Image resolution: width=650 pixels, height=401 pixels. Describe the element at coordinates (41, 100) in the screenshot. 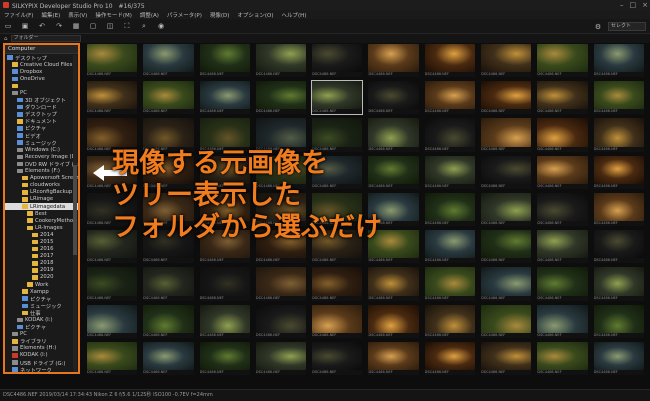

I see `folder-tree-item: 3D オブジェクト` at that location.